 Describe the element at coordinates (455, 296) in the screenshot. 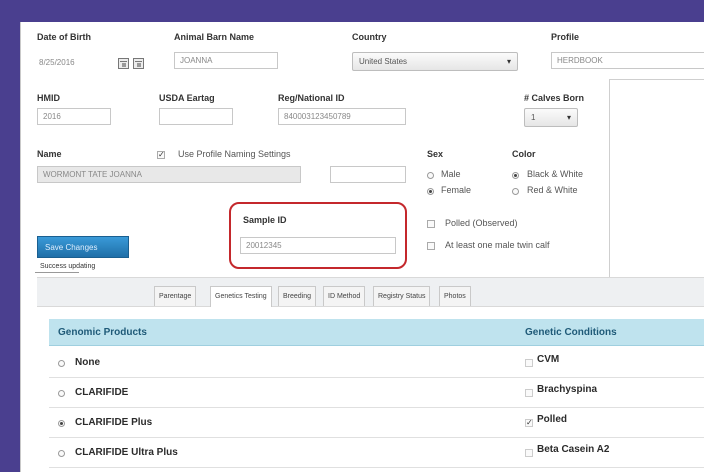

I see `tab-photos: Photos` at that location.